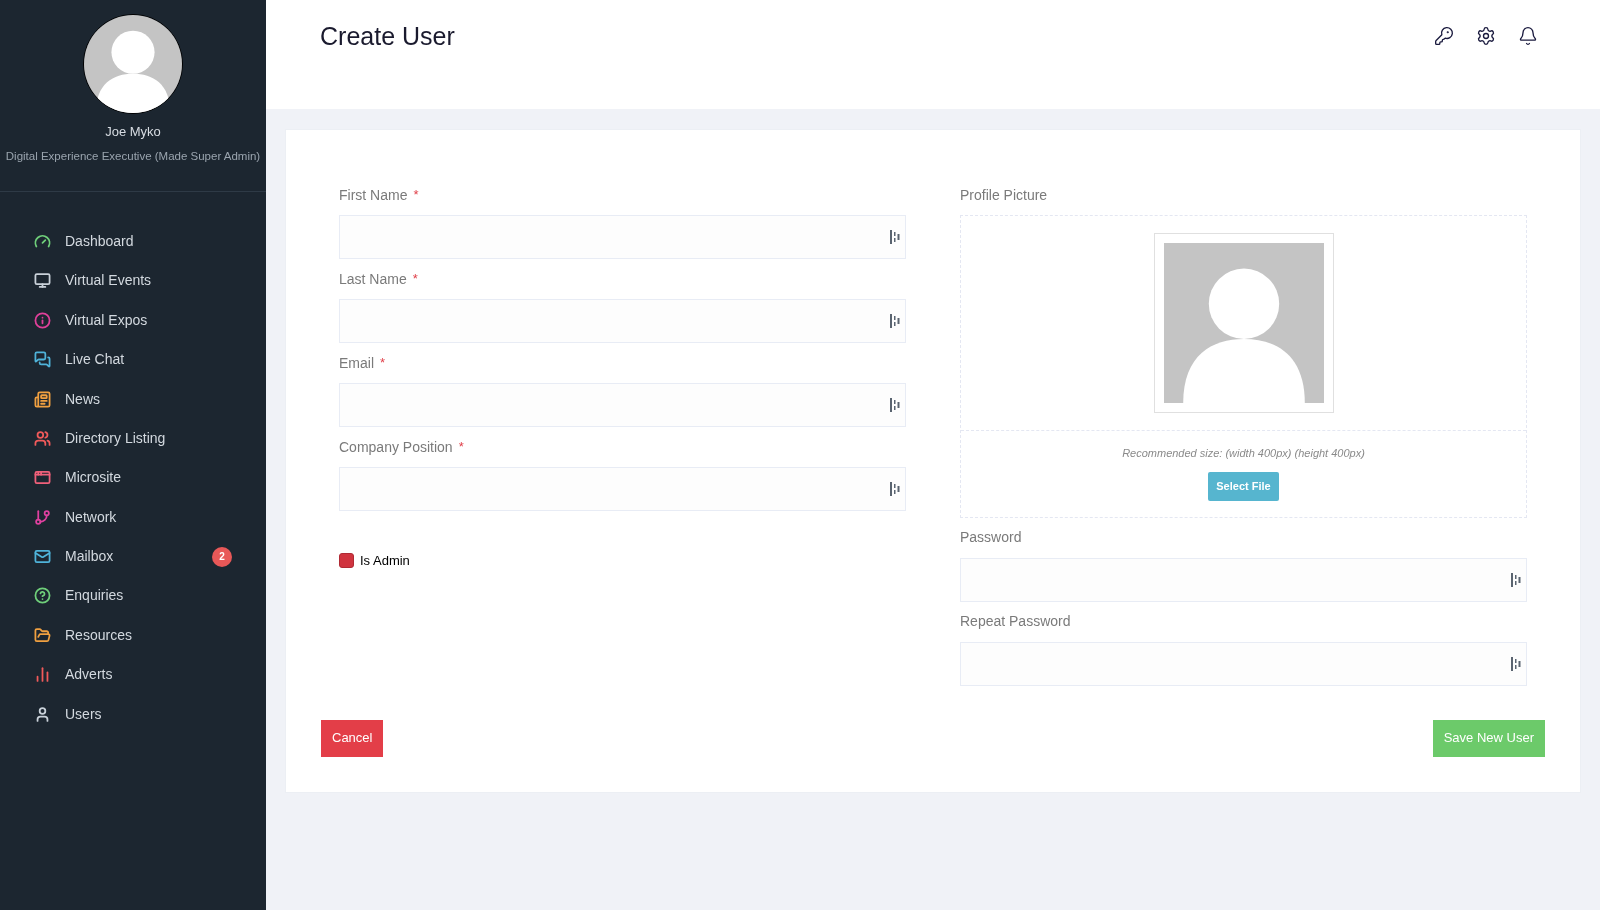 This screenshot has height=910, width=1600. Describe the element at coordinates (1004, 195) in the screenshot. I see `field-label: Profile Picture` at that location.